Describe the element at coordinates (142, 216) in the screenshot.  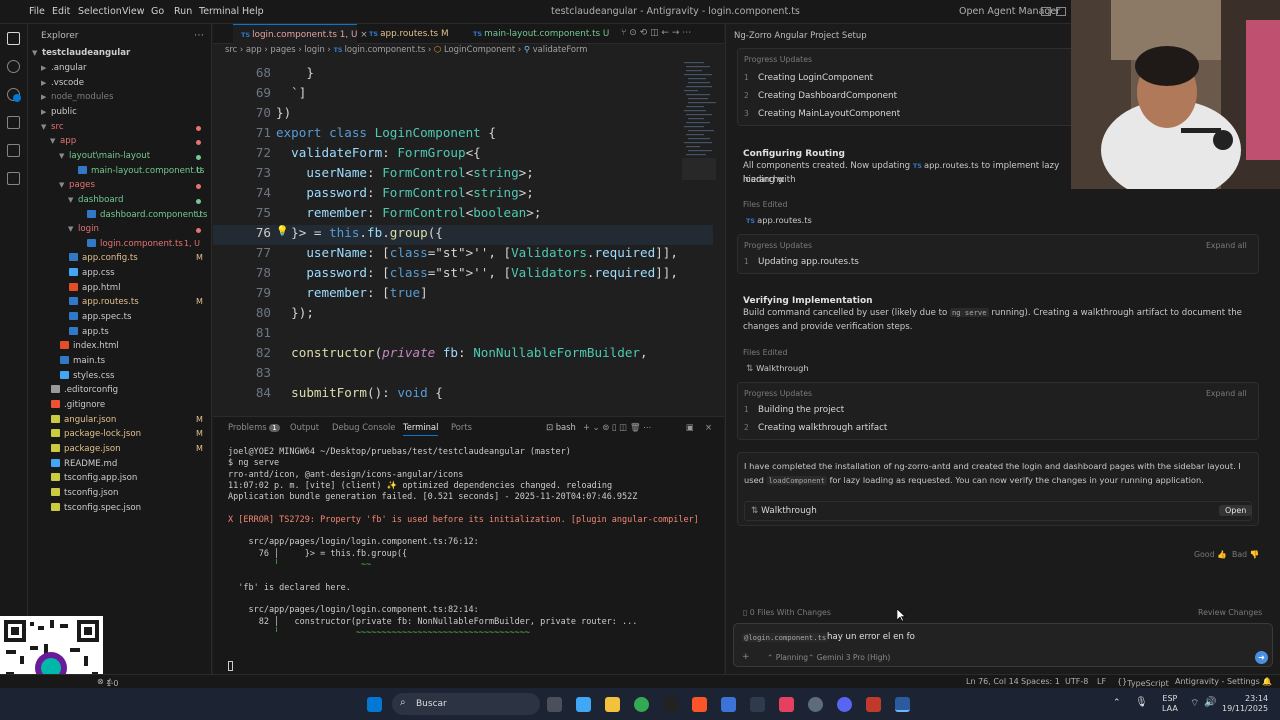
I see `tree-item: dashboard.component.ts U` at that location.